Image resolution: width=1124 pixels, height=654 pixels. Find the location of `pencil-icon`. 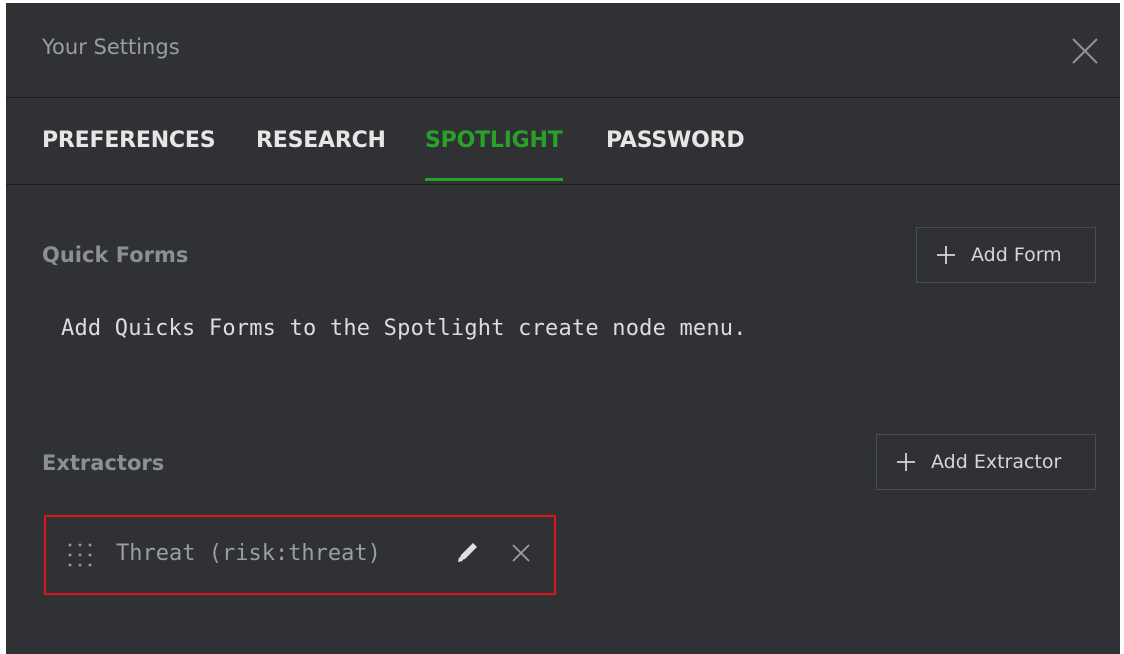

pencil-icon is located at coordinates (467, 552).